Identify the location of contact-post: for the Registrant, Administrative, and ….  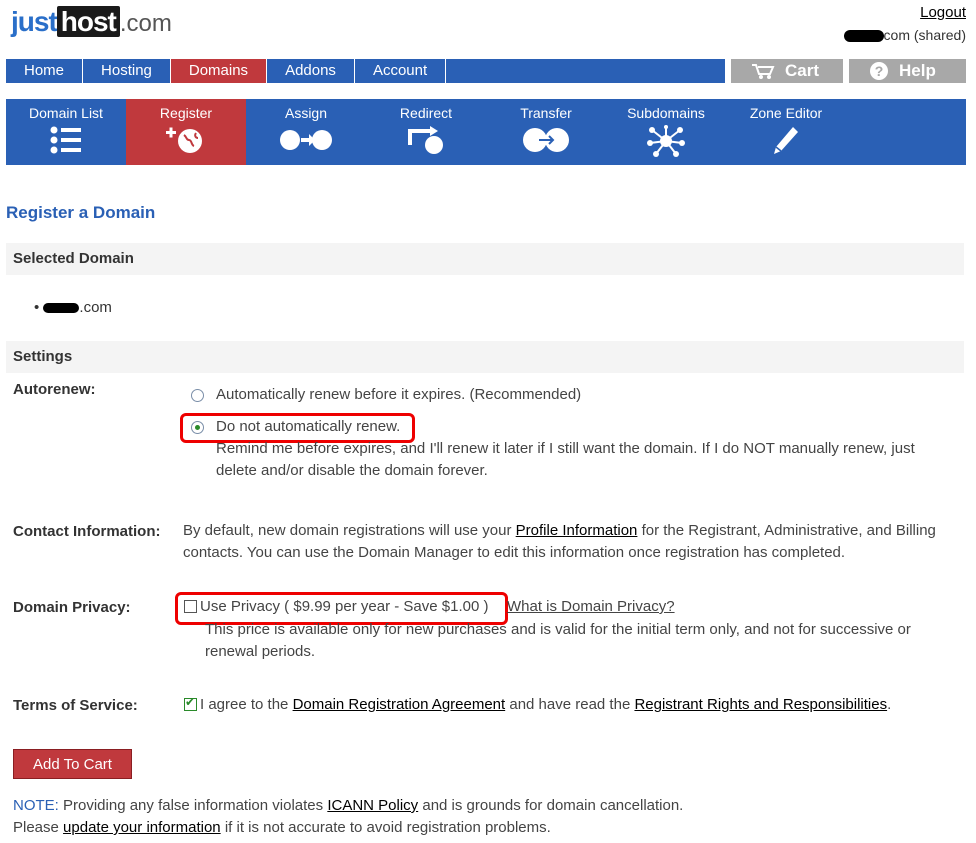
(786, 530).